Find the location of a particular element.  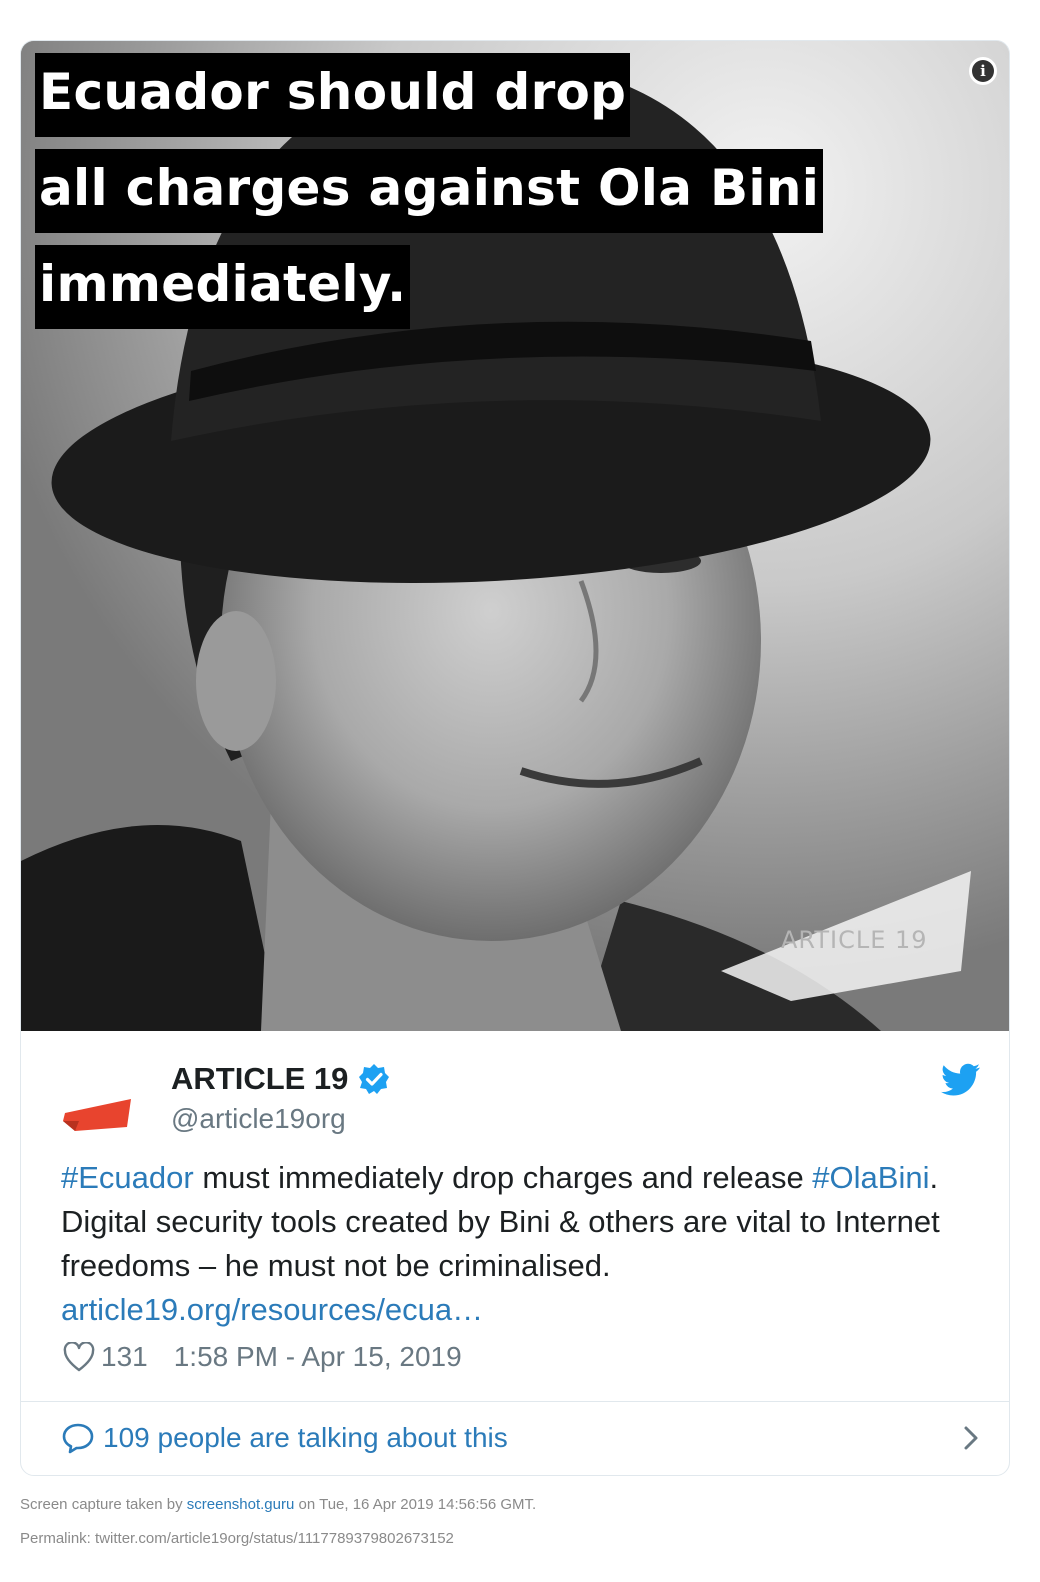

heart-icon is located at coordinates (79, 1357).